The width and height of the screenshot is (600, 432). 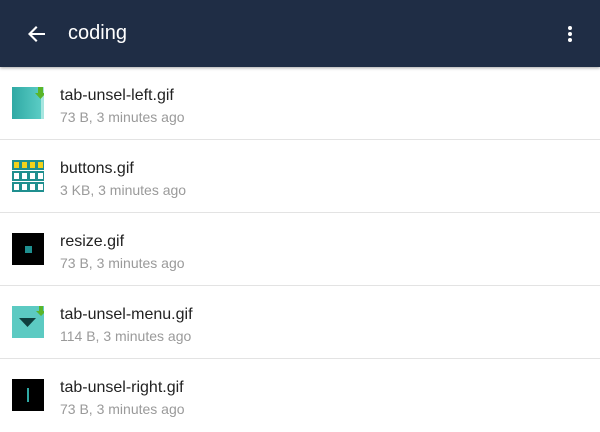 I want to click on file-name: resize.gif, so click(x=92, y=241).